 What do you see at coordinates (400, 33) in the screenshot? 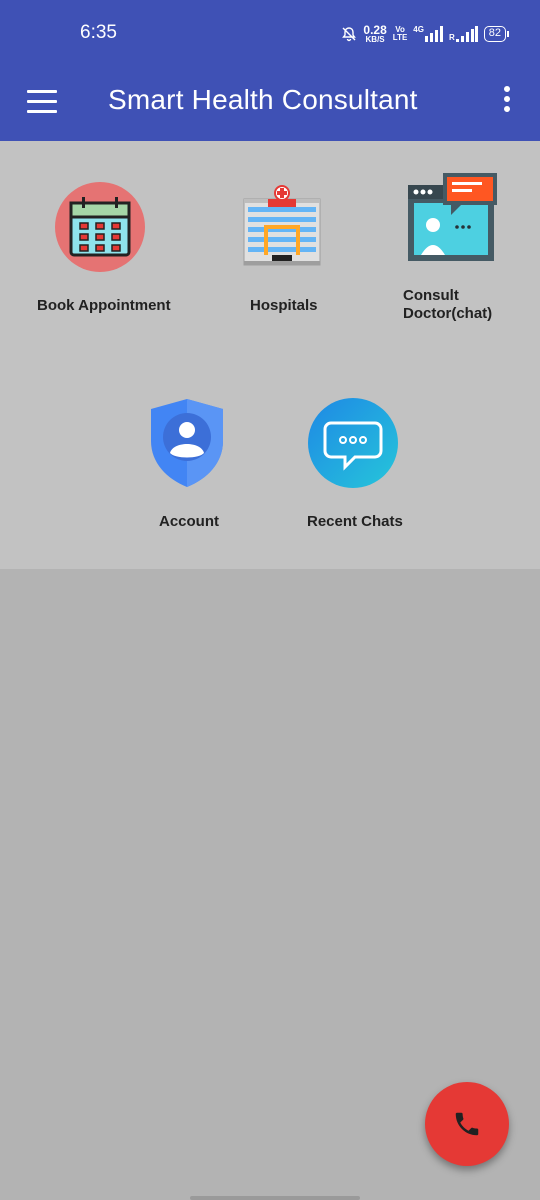
I see `volte-indicator: Vo LTE` at bounding box center [400, 33].